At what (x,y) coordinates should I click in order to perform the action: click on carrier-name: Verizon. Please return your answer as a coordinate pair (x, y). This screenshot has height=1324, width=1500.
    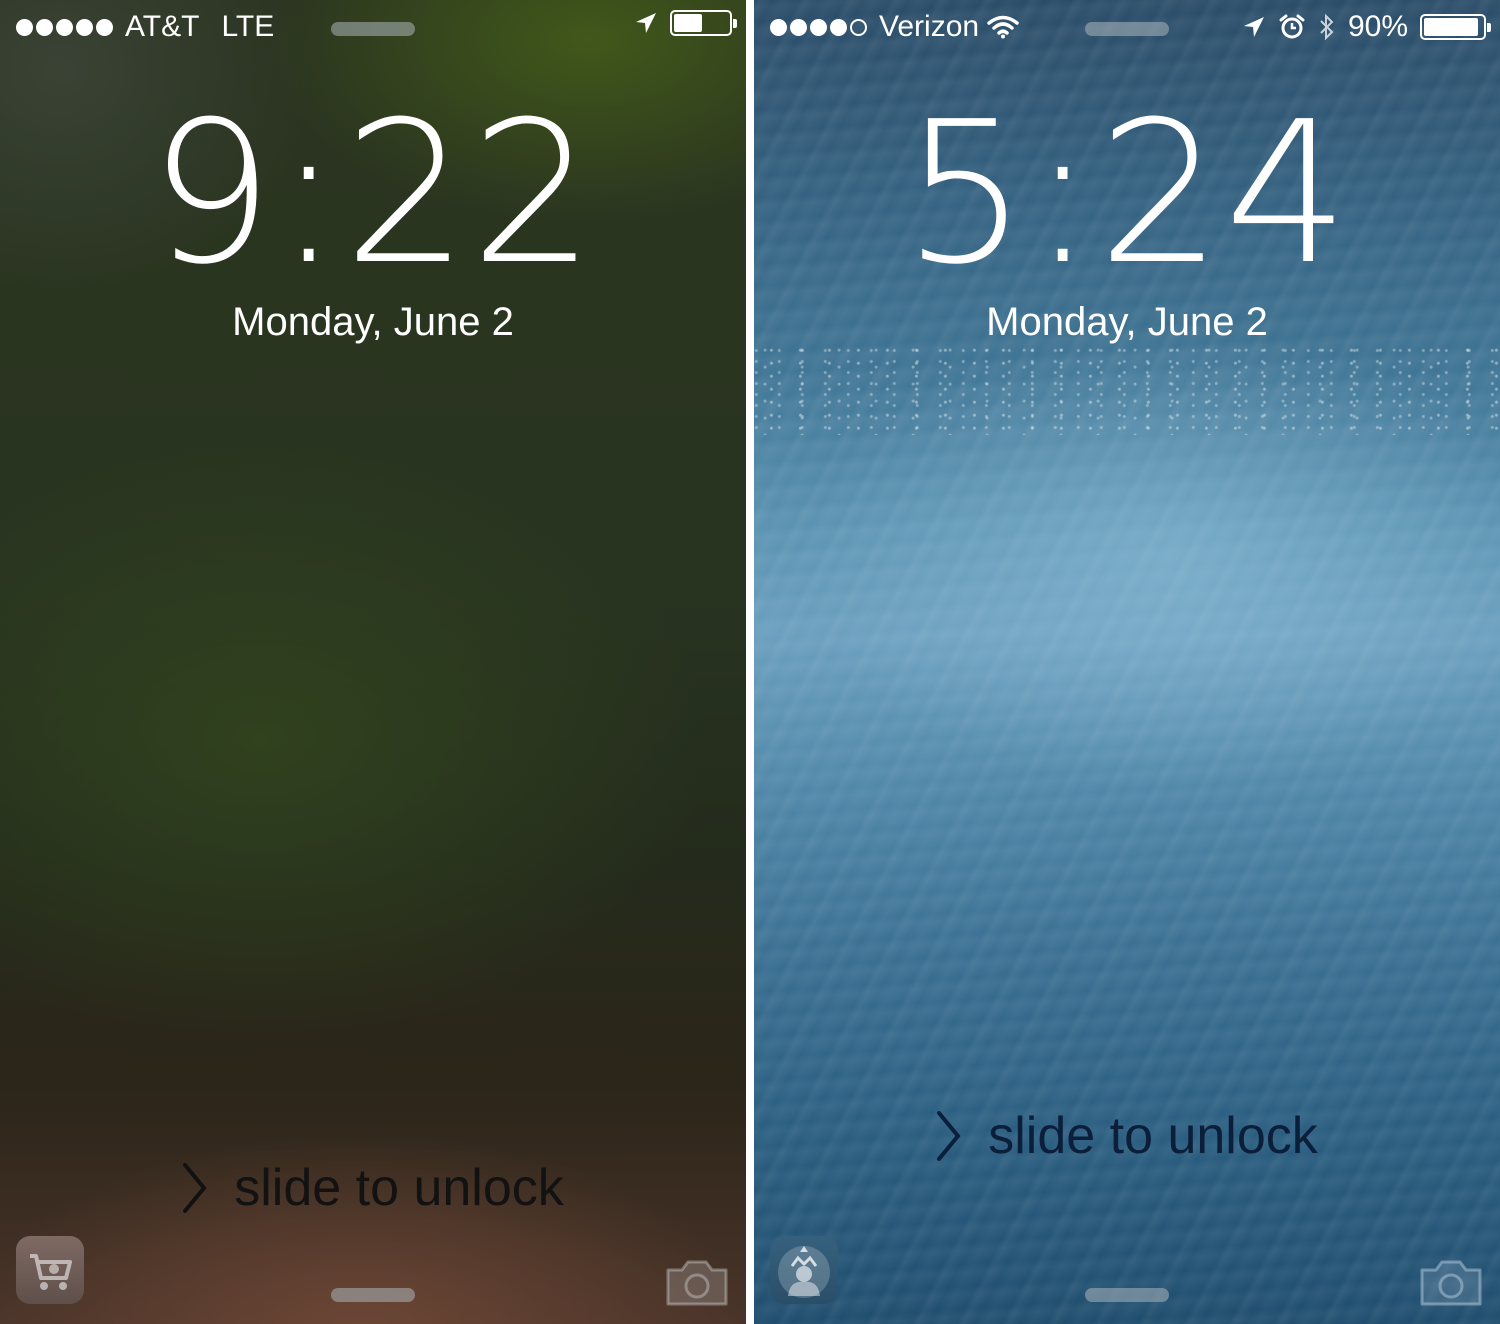
    Looking at the image, I should click on (929, 26).